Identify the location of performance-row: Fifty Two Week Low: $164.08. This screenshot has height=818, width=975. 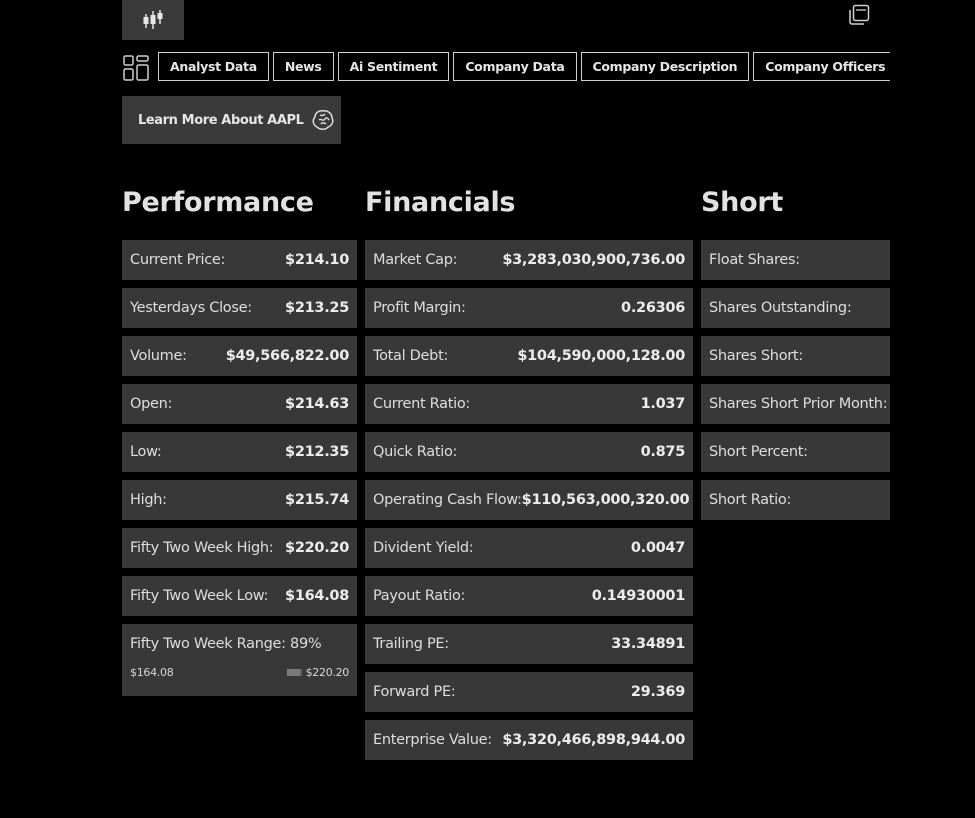
(239, 596).